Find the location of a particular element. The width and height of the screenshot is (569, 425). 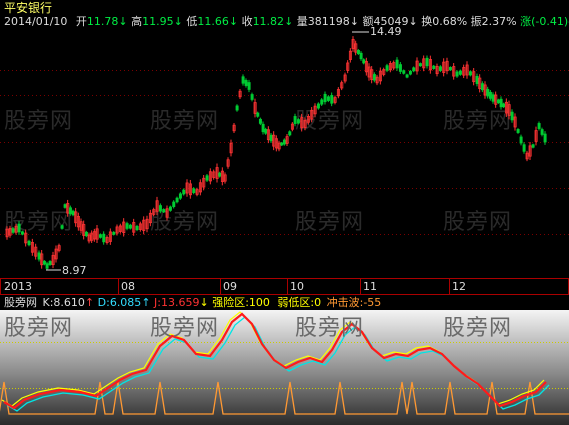

high-label: 高 is located at coordinates (137, 21).